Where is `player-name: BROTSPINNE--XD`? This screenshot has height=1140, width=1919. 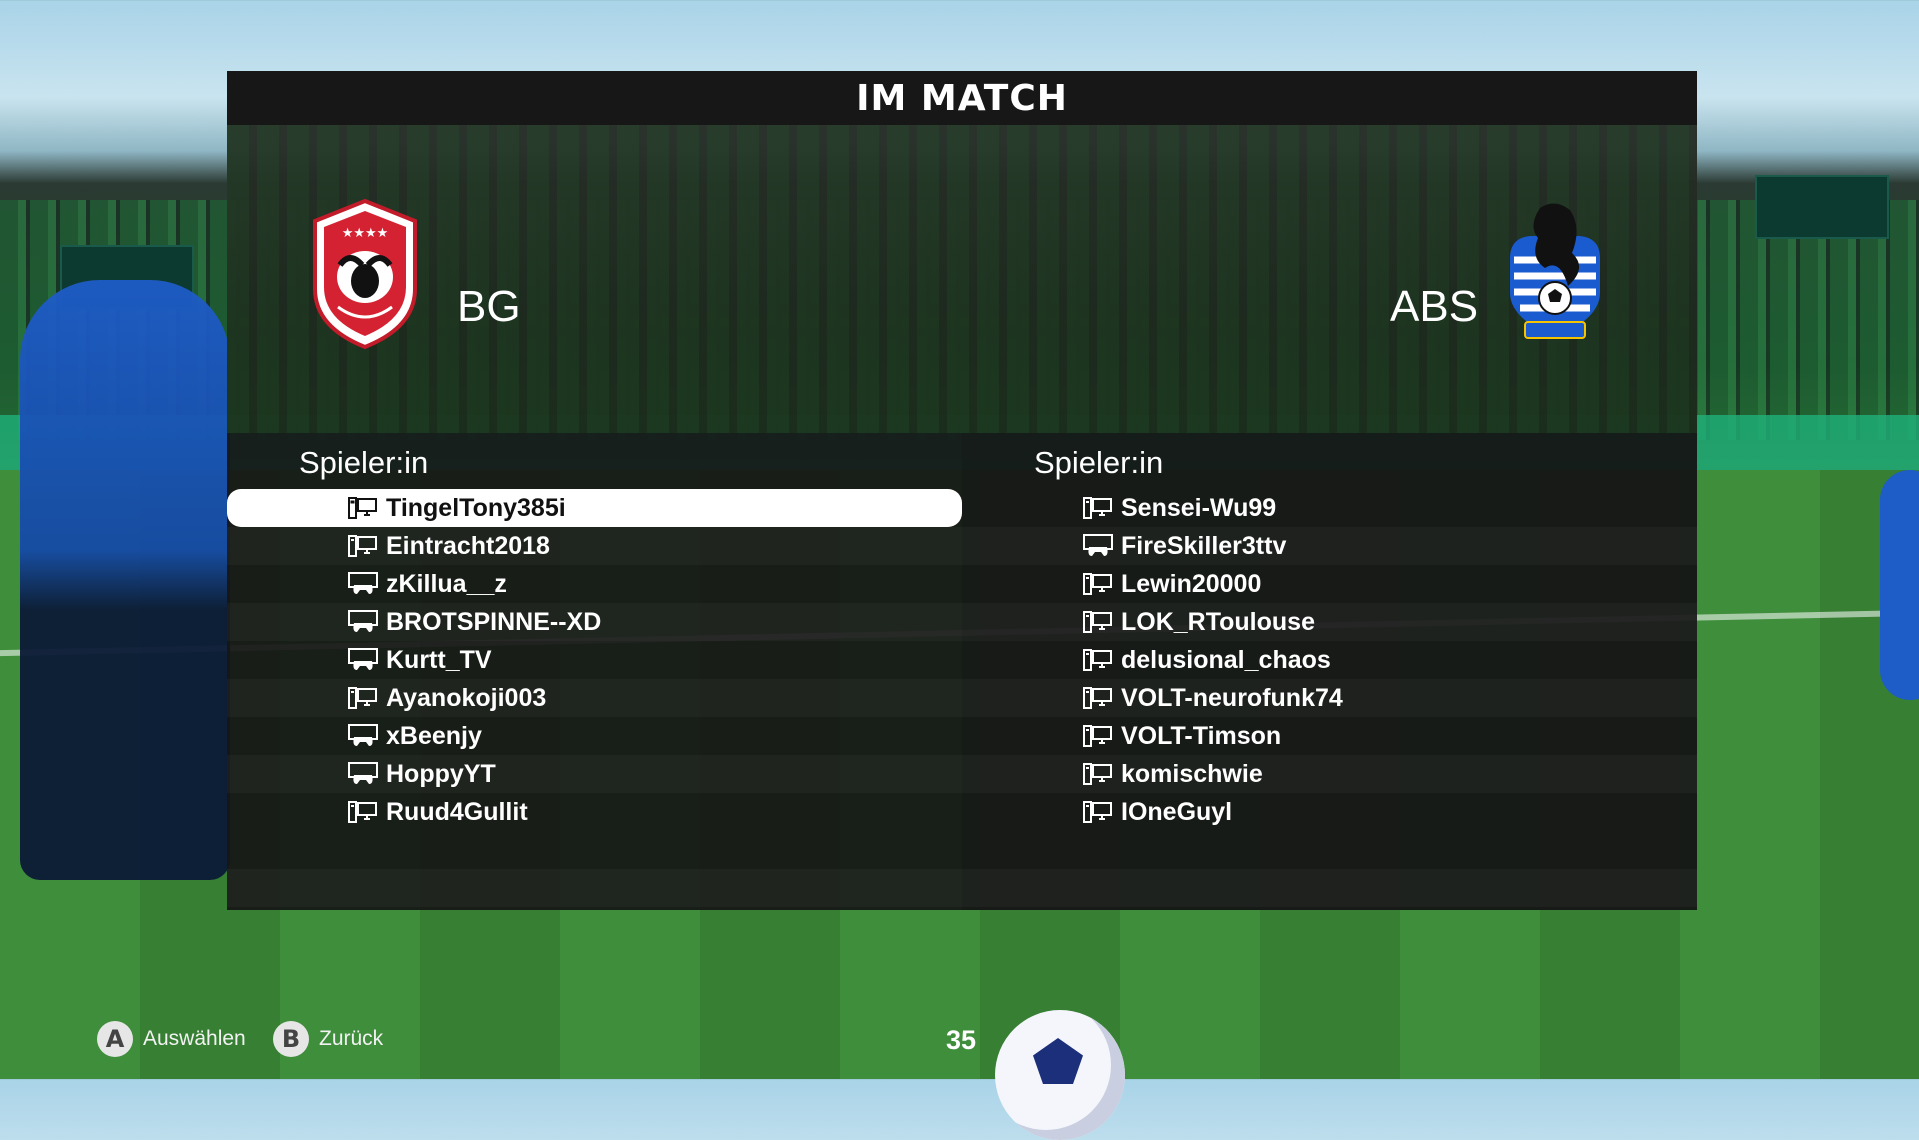 player-name: BROTSPINNE--XD is located at coordinates (494, 621).